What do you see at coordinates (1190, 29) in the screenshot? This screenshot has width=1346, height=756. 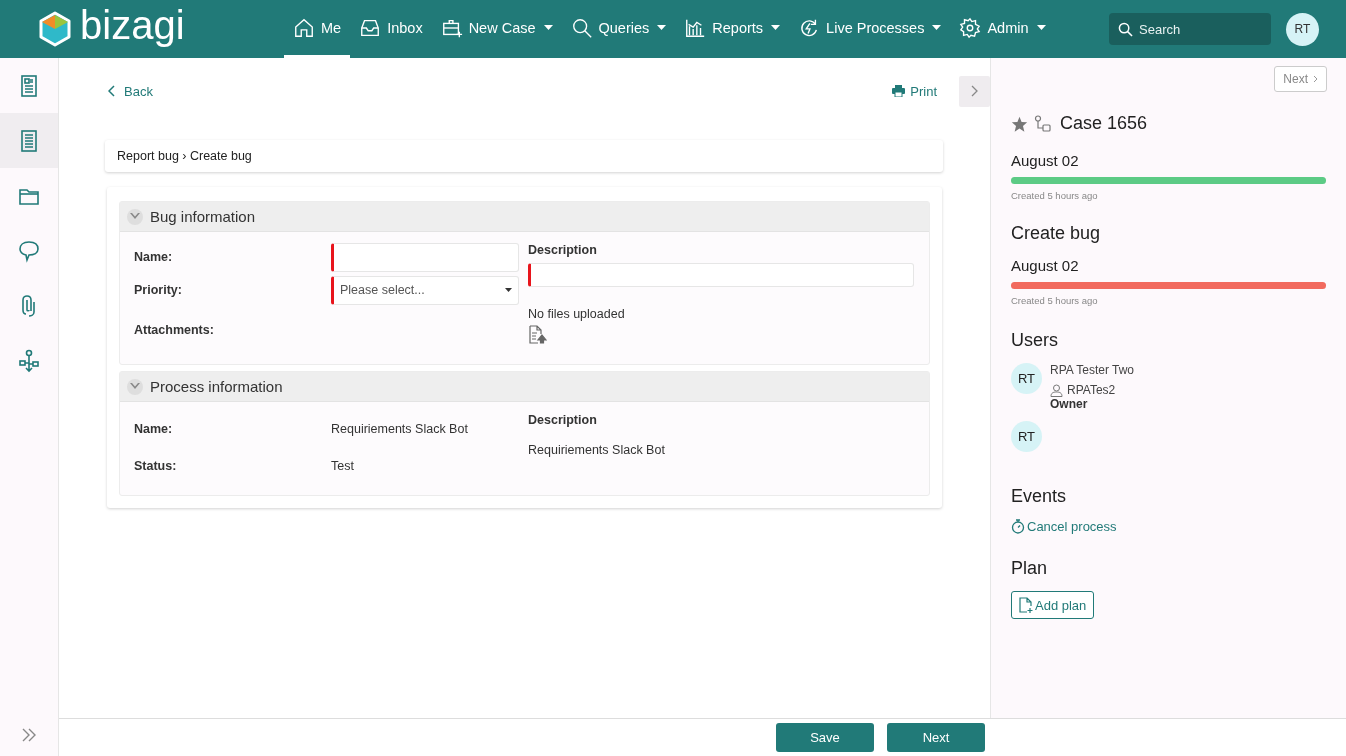 I see `search-field: Search` at bounding box center [1190, 29].